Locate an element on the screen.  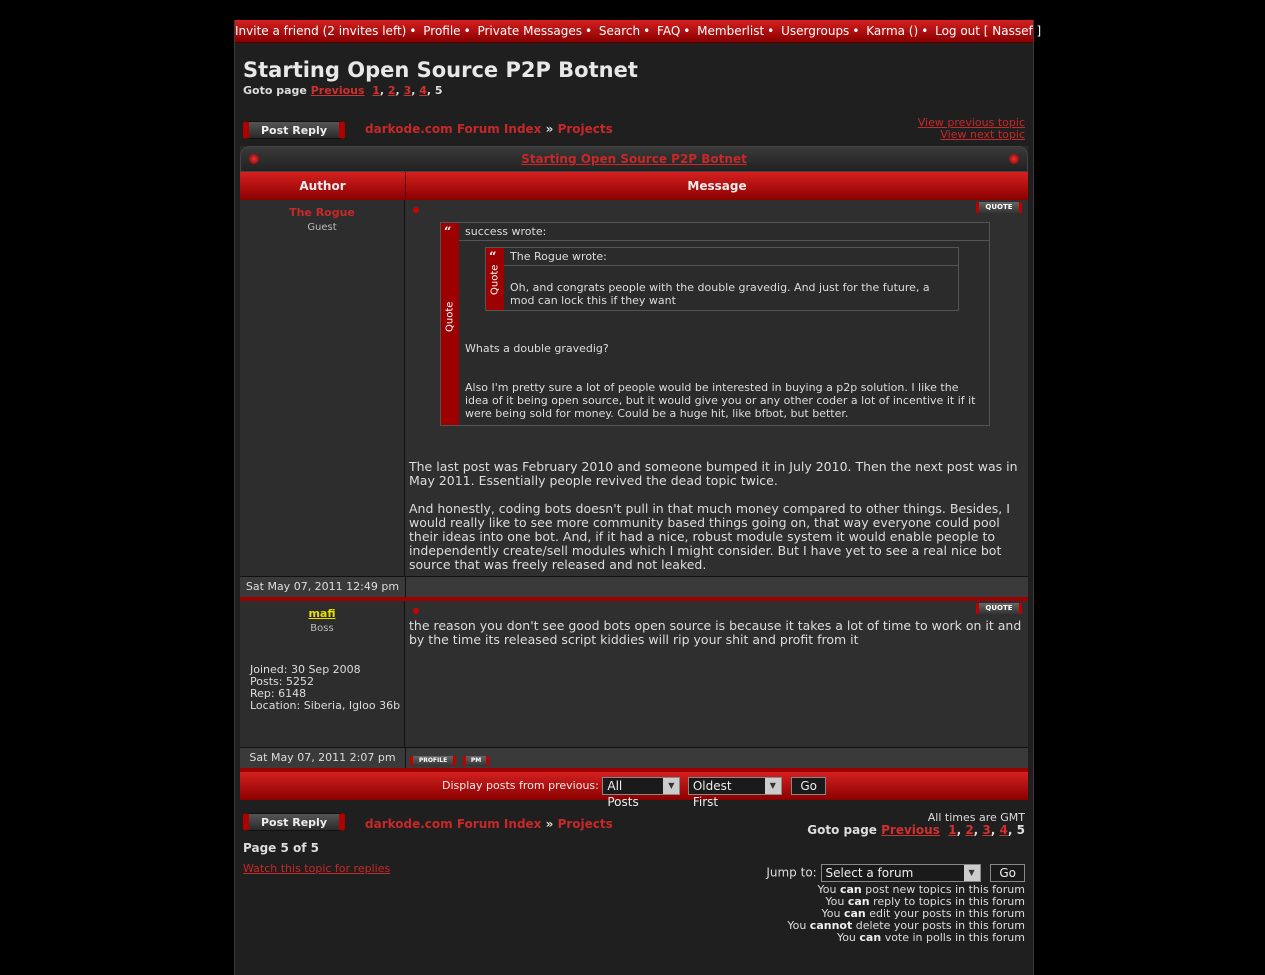
jump-to-form: Jump to: Select a forum ▼ Go is located at coordinates (895, 873).